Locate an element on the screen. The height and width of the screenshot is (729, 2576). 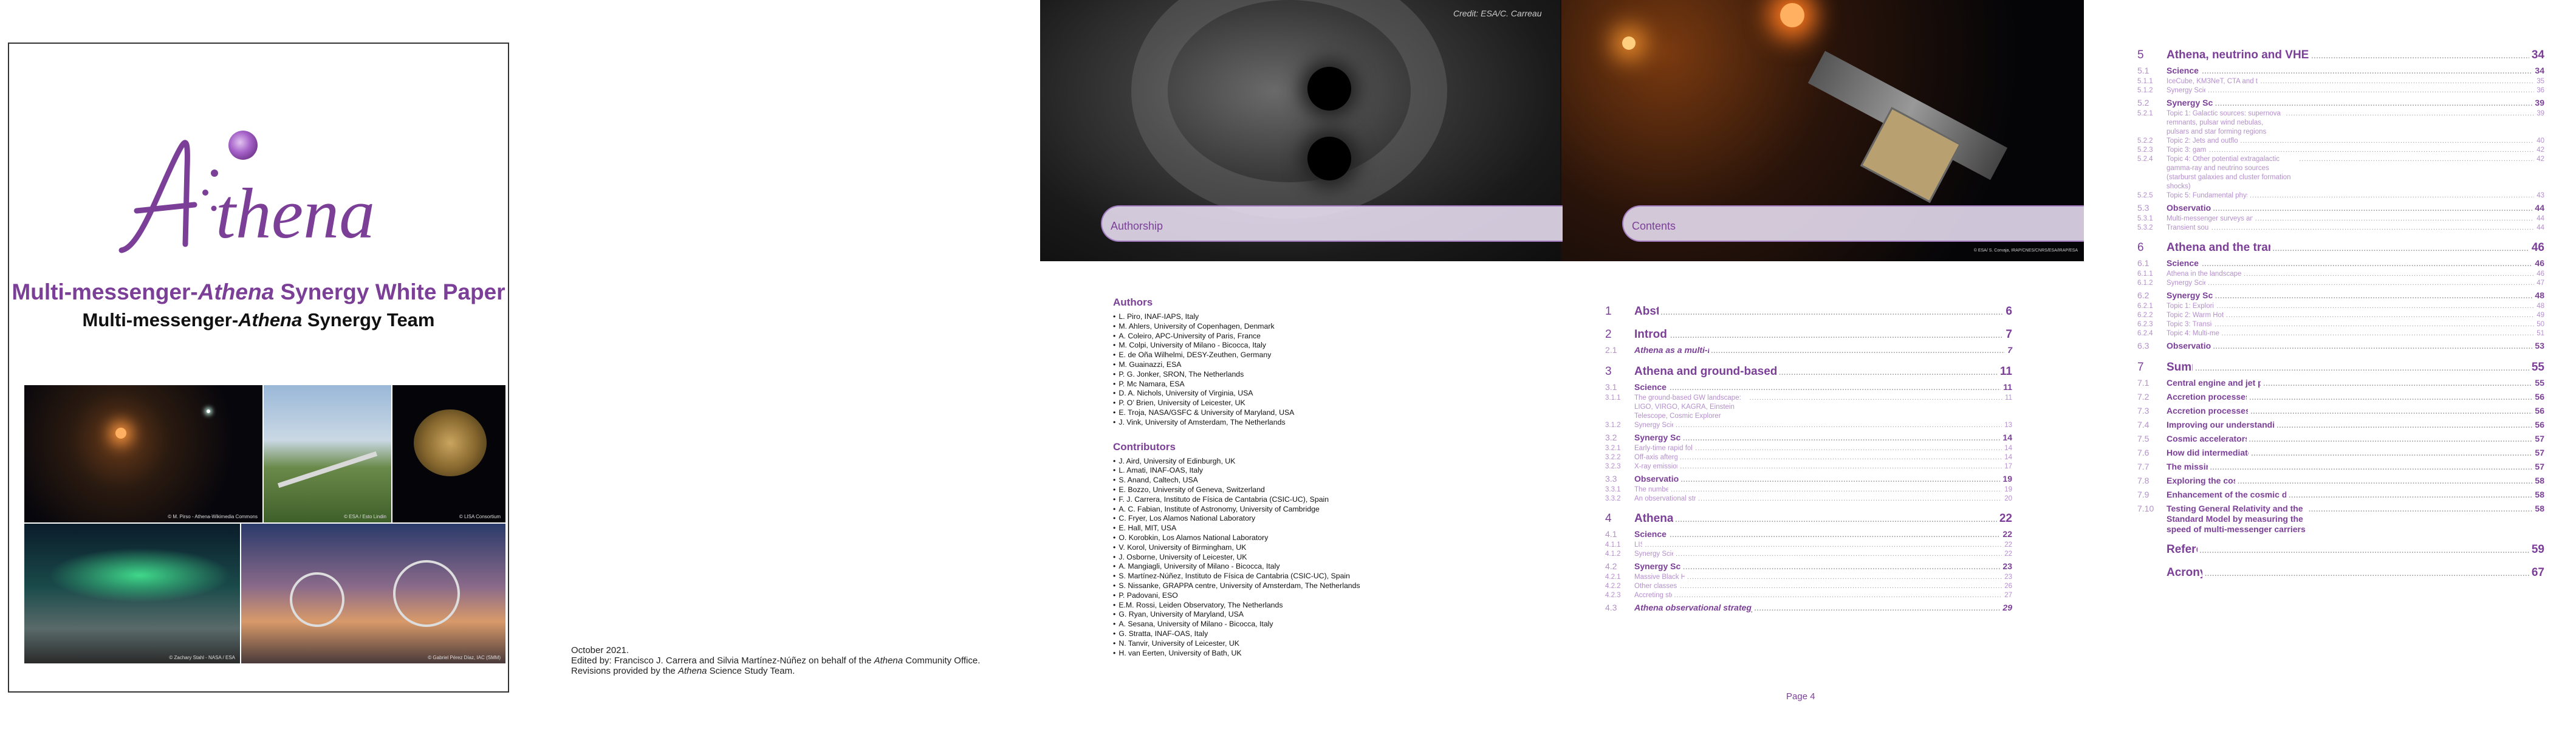
toc-entry: 6.2.3 Topic 3: Transient astrophysics 50 is located at coordinates (2340, 324).